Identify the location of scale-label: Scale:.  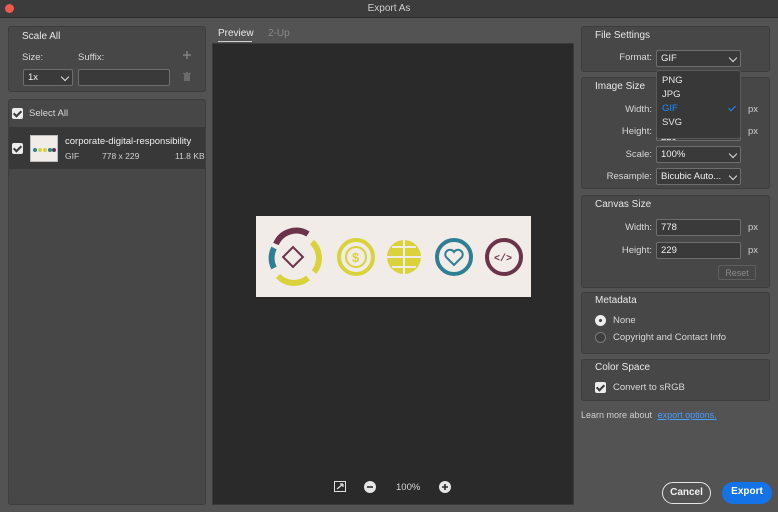
(638, 154).